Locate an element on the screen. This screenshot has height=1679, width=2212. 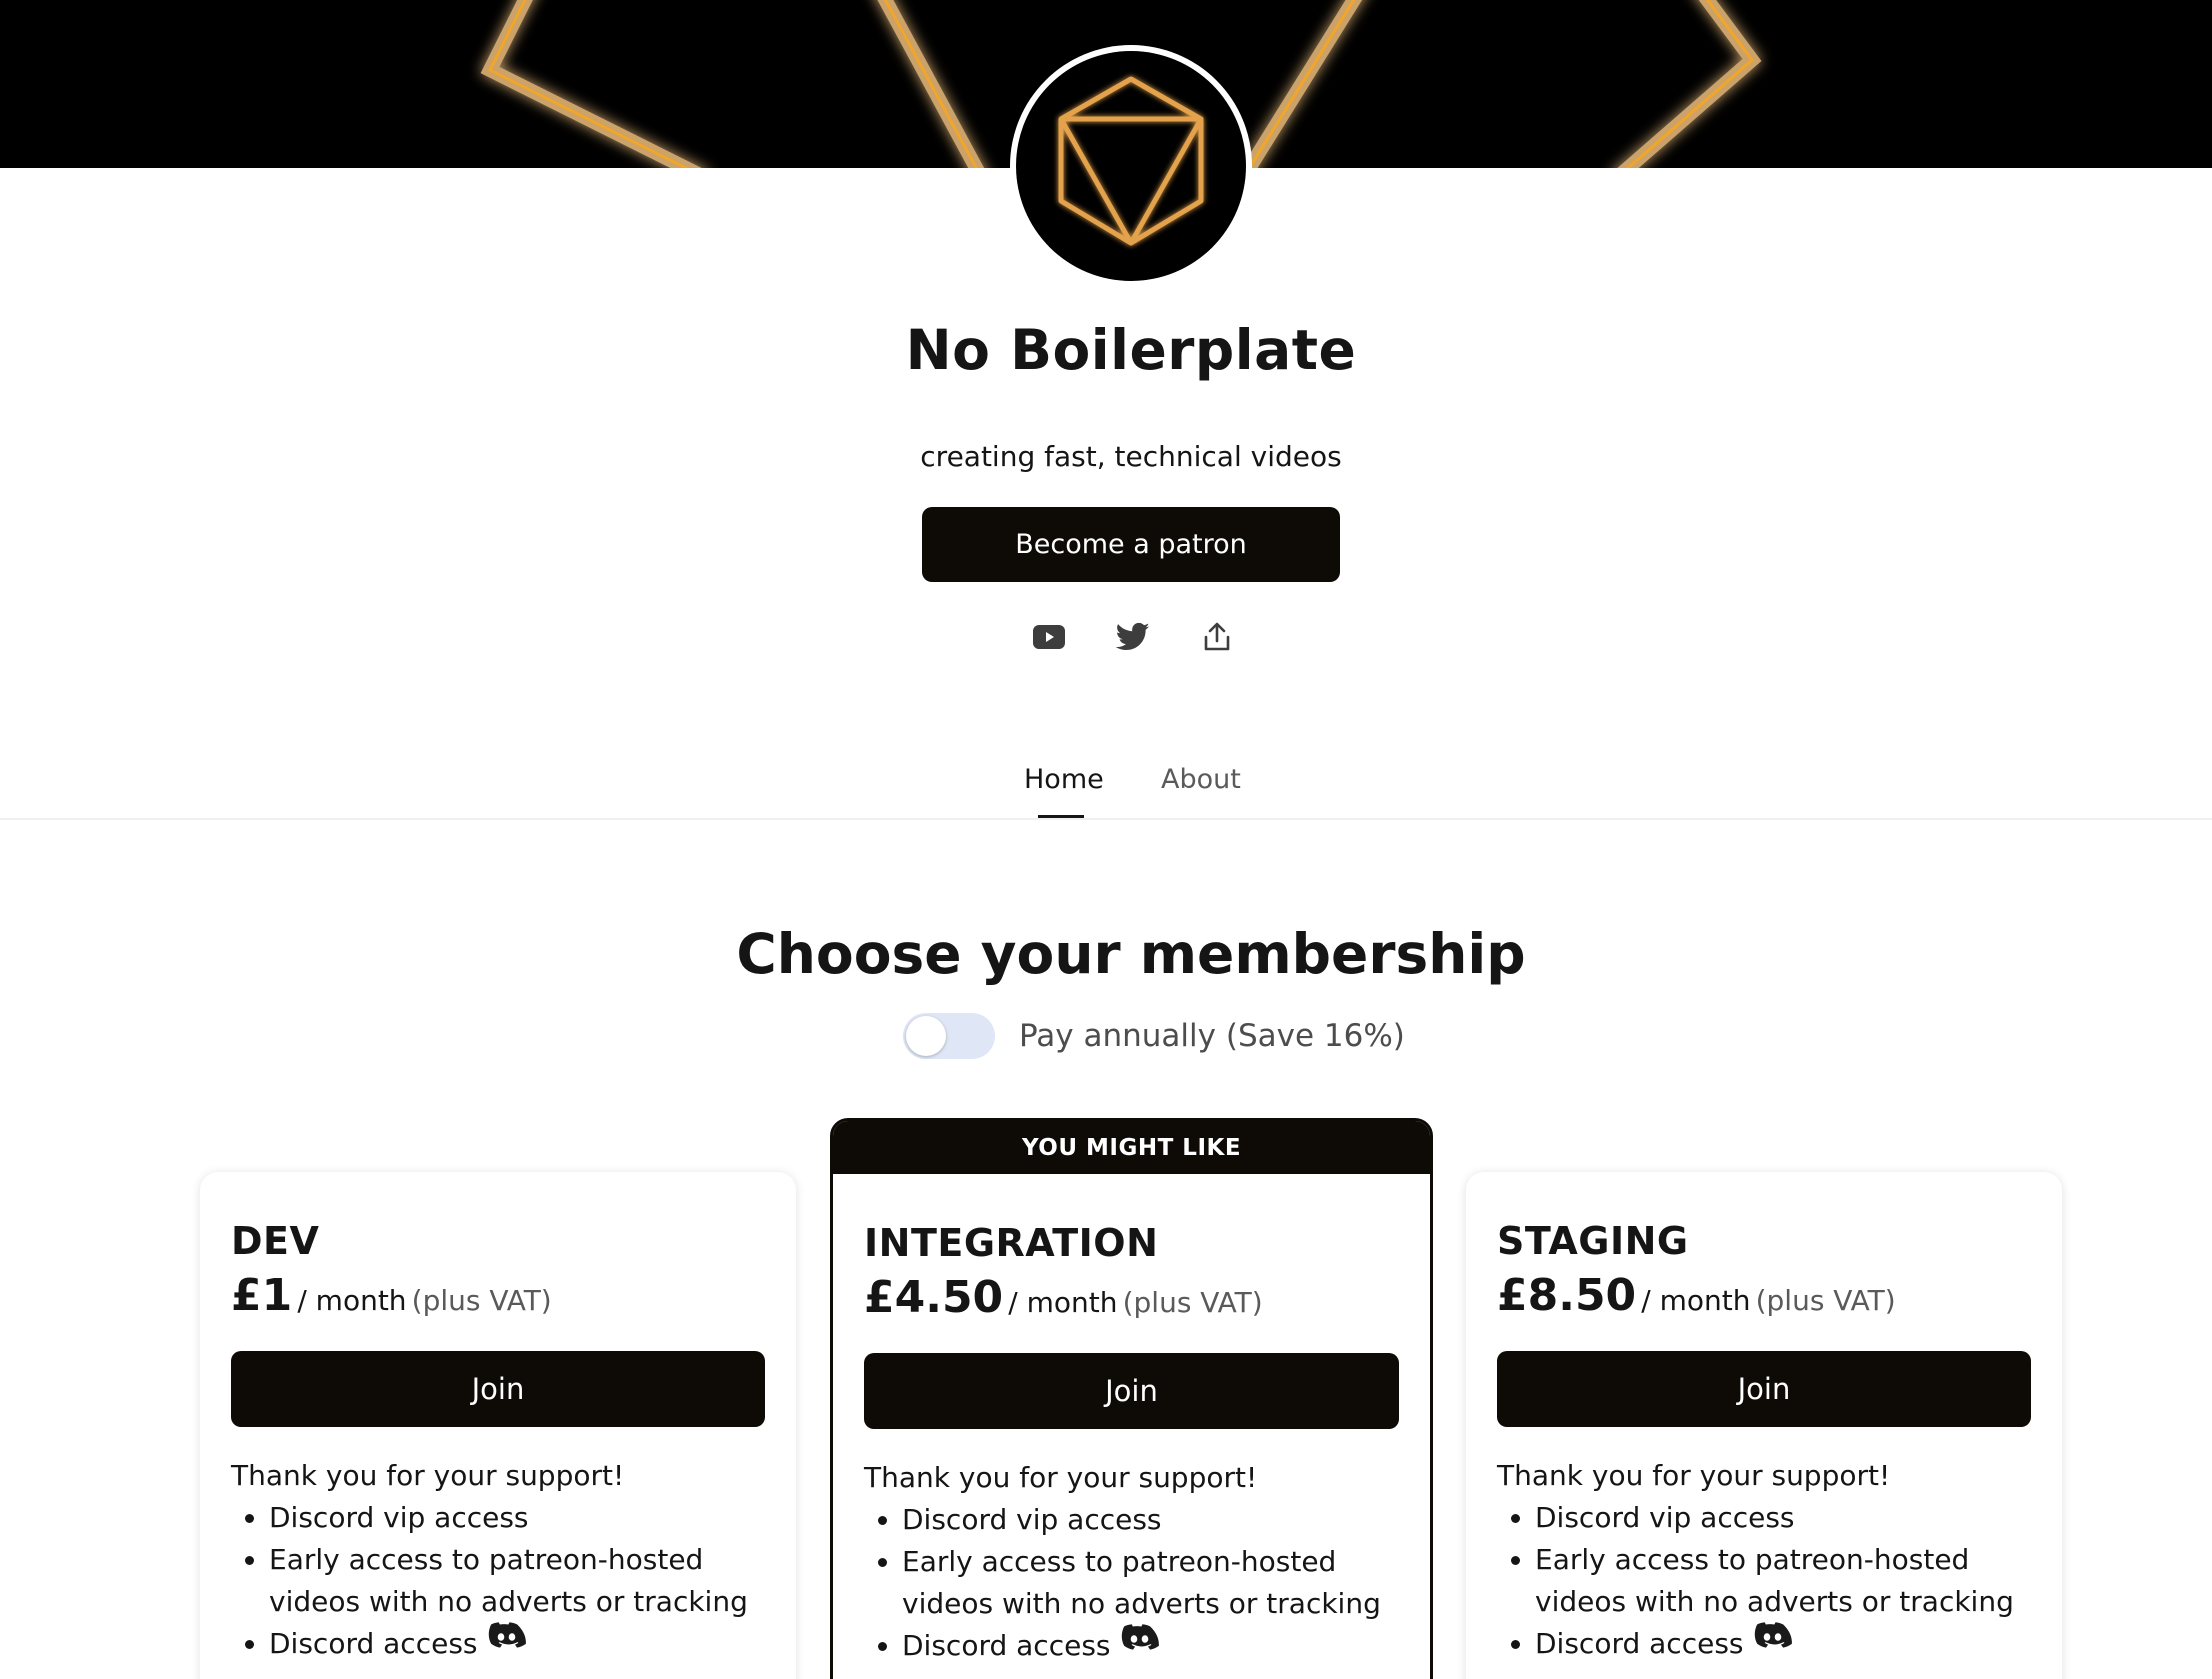
social-links is located at coordinates (1130, 637).